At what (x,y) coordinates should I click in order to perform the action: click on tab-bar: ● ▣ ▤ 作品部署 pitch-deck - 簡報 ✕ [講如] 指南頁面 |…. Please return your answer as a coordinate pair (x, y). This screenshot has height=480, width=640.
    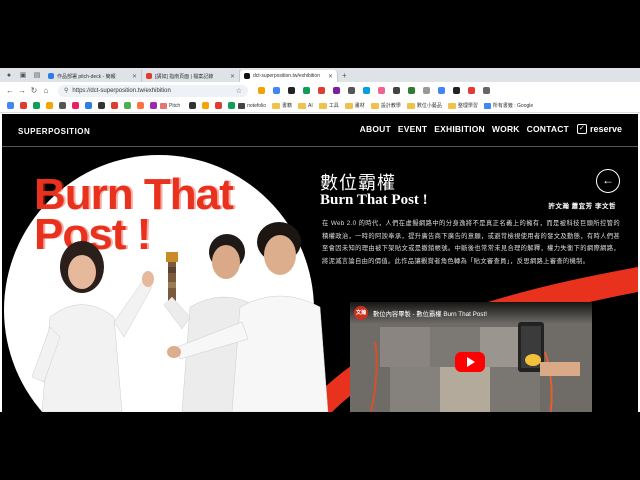
    Looking at the image, I should click on (320, 75).